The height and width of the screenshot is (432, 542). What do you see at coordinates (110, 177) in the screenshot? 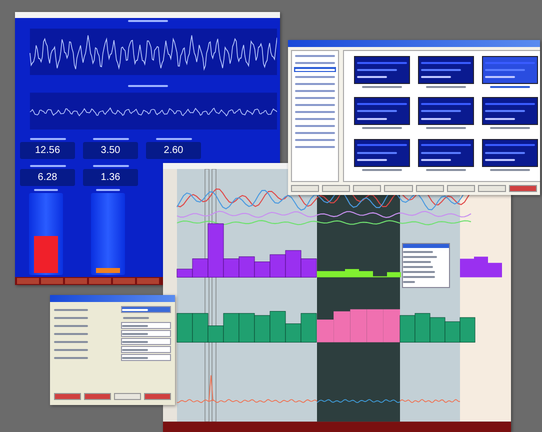
I see `metric-value: 1.36` at bounding box center [110, 177].